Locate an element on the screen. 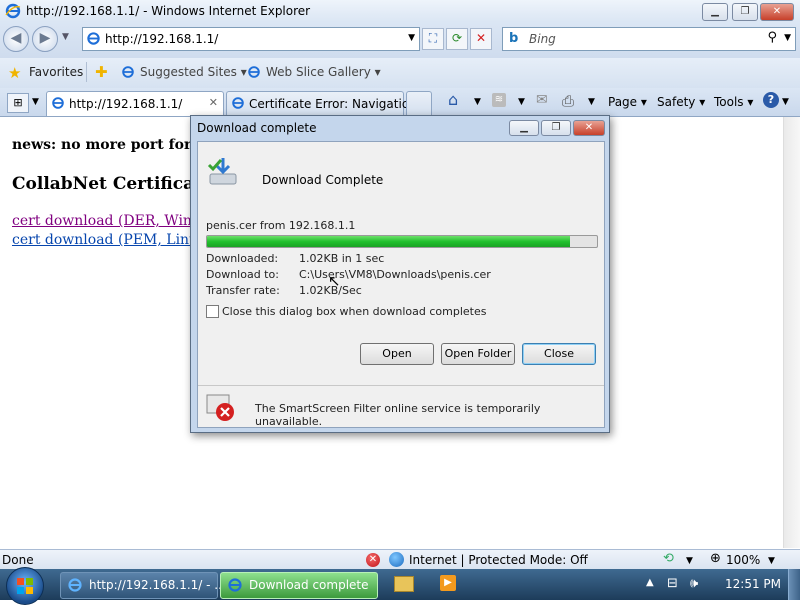  compatibility-icon: ⛶ is located at coordinates (433, 38).